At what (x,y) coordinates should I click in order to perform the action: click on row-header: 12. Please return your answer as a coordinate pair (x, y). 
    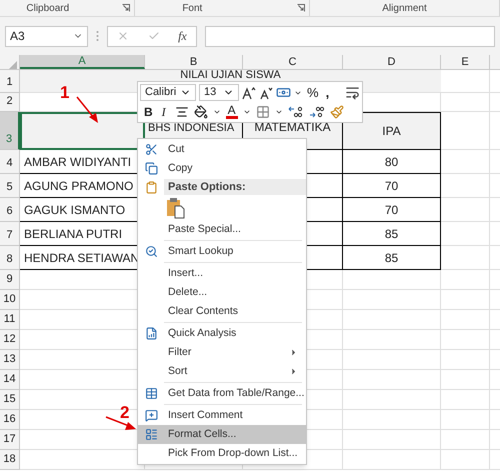
    Looking at the image, I should click on (10, 340).